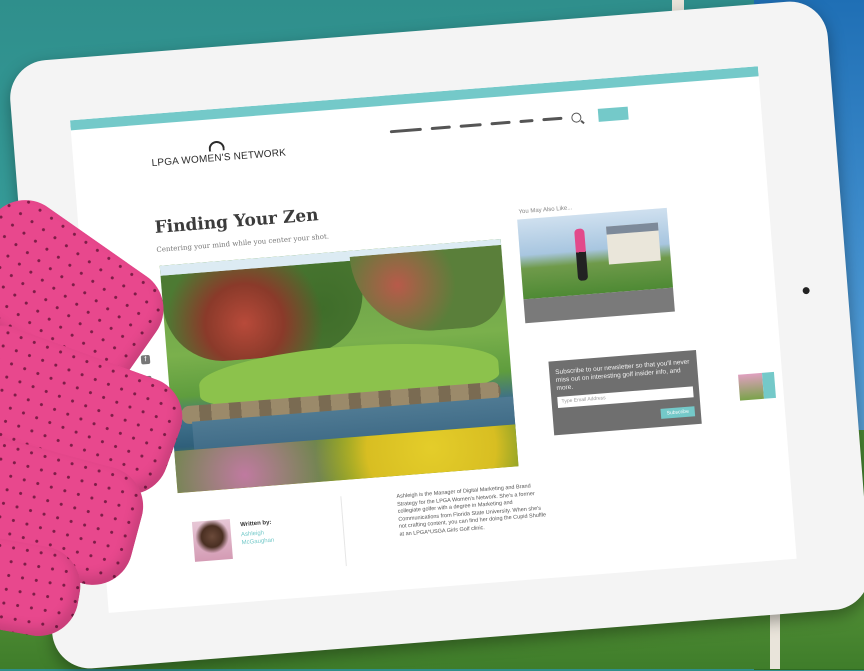 This screenshot has height=671, width=864. I want to click on nav-cta-button, so click(613, 114).